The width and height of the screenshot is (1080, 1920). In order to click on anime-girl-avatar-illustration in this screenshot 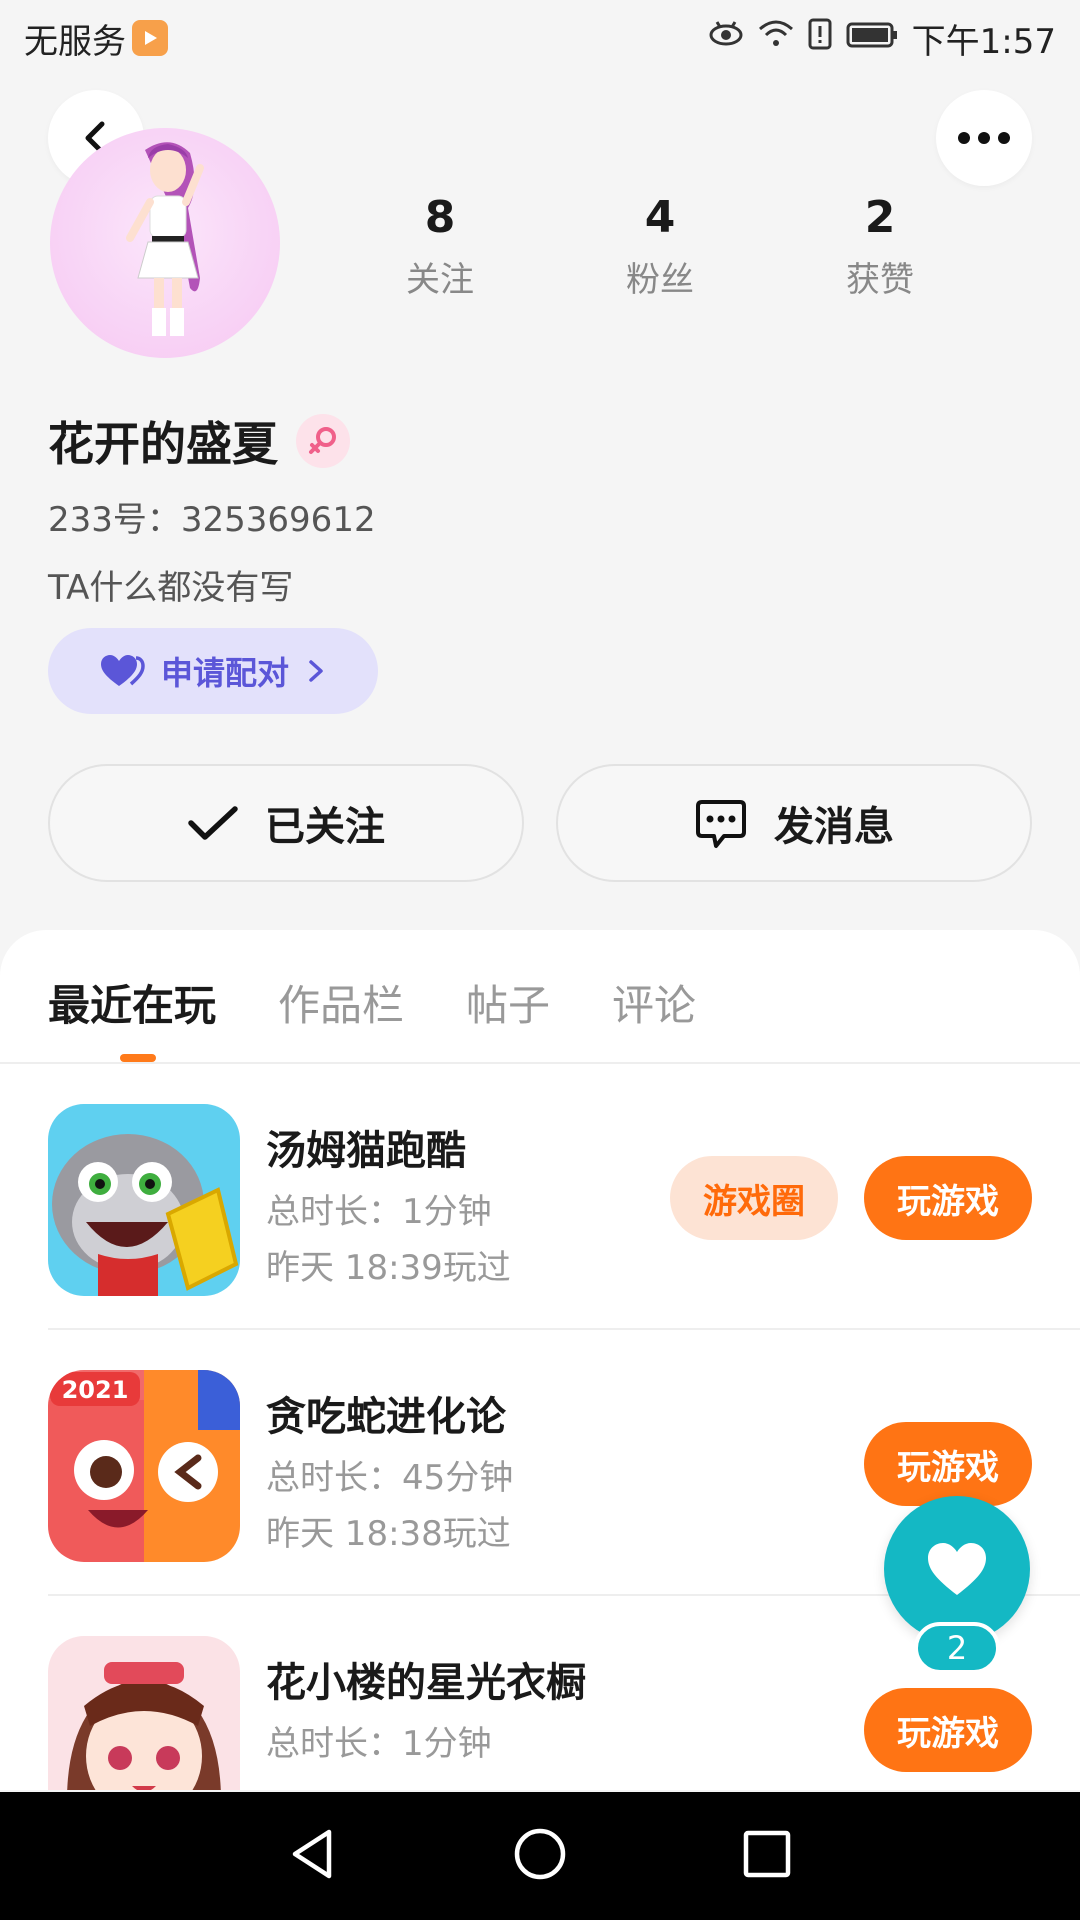, I will do `click(165, 239)`.